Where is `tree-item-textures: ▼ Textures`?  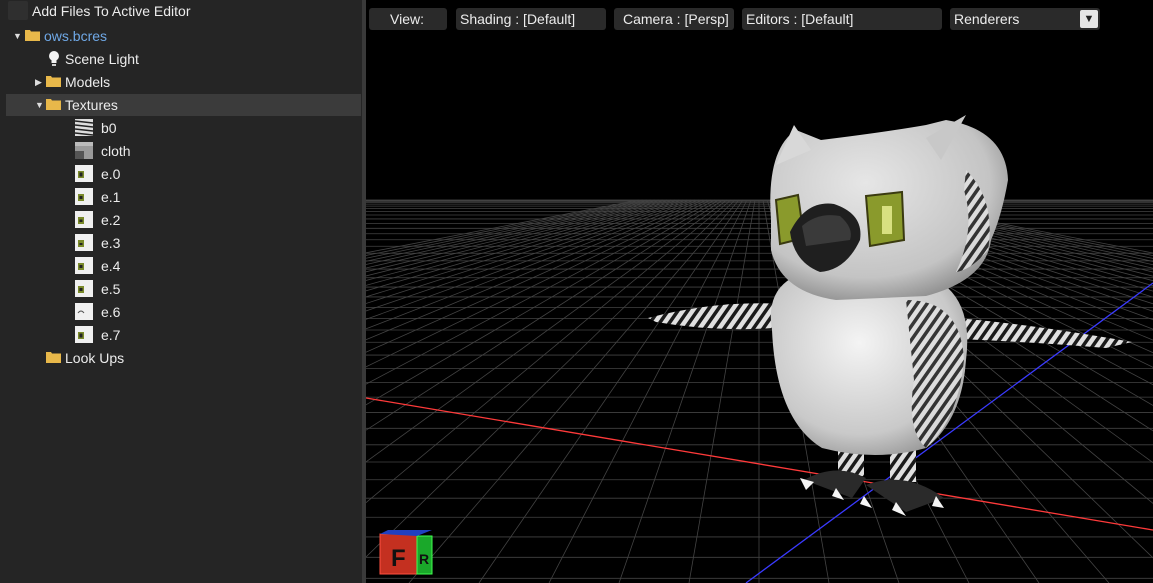
tree-item-textures: ▼ Textures is located at coordinates (183, 105).